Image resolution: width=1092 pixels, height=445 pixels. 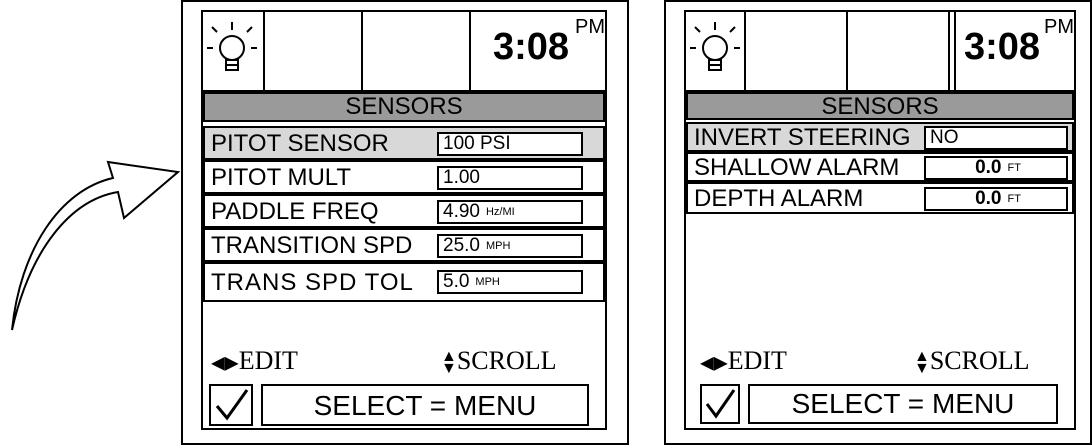 I want to click on row-label: PITOT SENSOR, so click(x=300, y=143).